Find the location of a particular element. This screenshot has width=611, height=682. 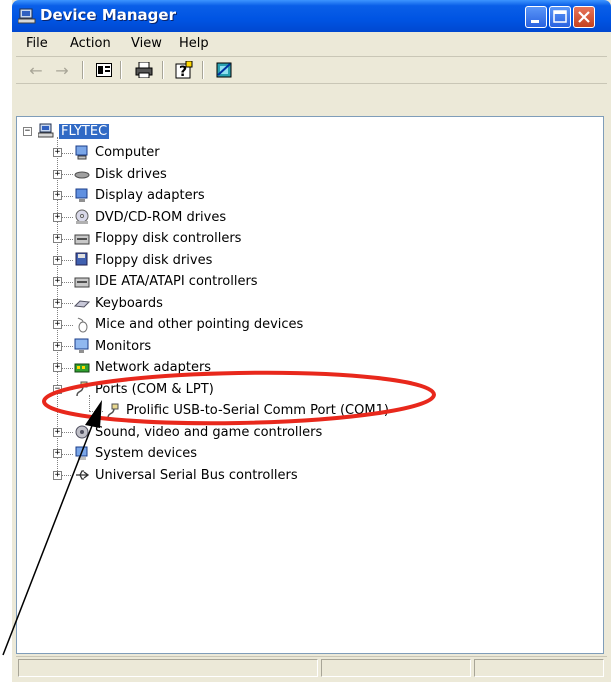

tree-item-label: Sound, video and game controllers is located at coordinates (209, 432).